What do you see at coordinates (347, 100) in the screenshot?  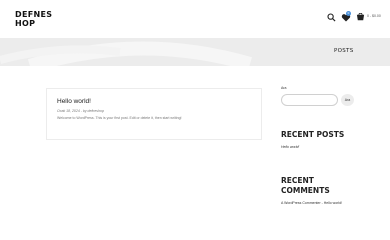 I see `search-button: Ara` at bounding box center [347, 100].